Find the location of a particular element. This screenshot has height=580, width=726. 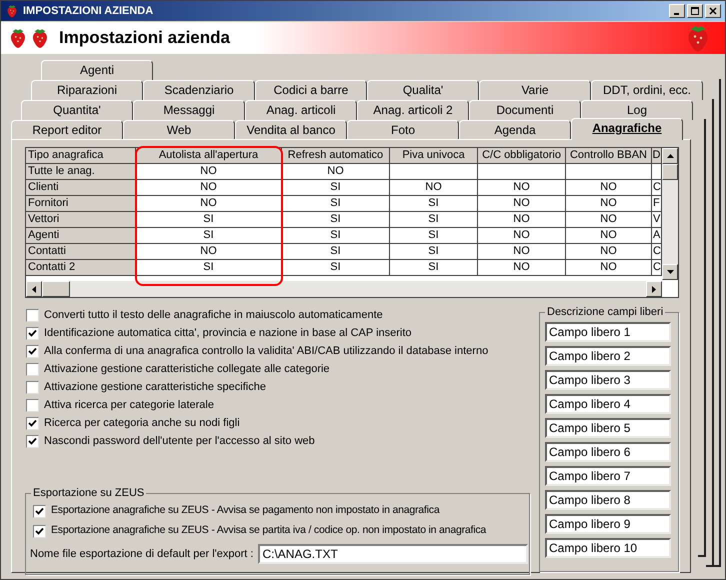

tab: Agenda is located at coordinates (515, 130).